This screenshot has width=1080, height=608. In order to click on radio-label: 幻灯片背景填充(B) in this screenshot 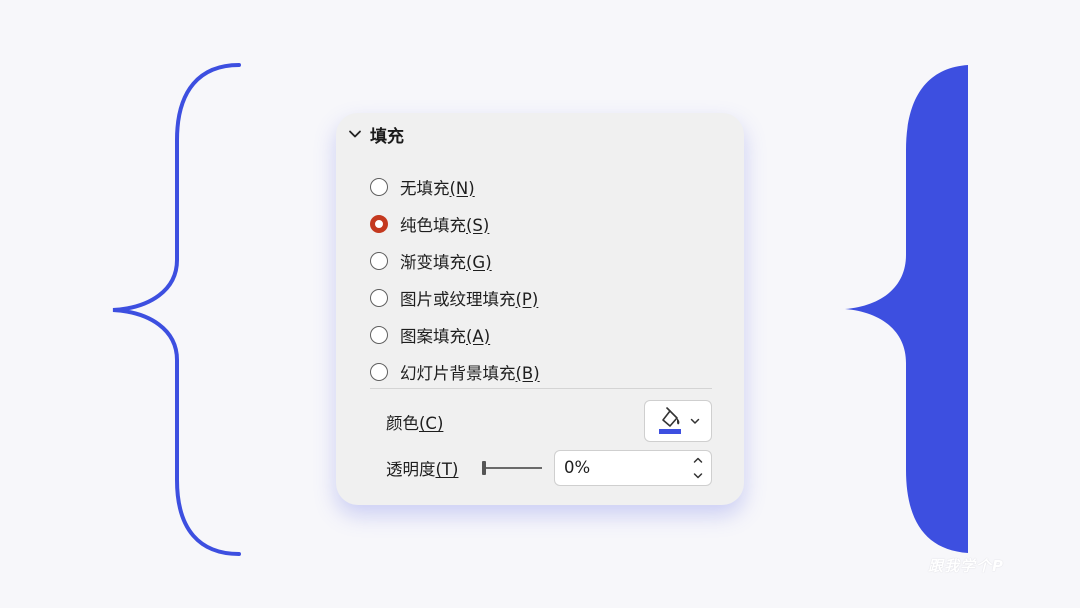, I will do `click(470, 373)`.